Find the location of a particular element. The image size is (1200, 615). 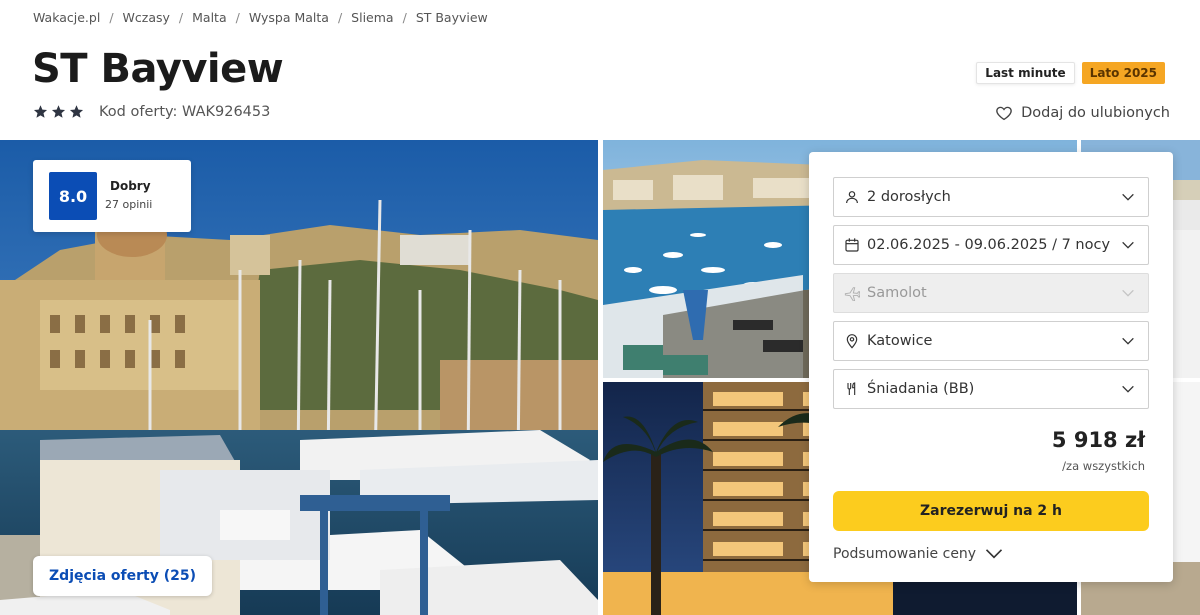

departure-value: Katowice is located at coordinates (900, 341).